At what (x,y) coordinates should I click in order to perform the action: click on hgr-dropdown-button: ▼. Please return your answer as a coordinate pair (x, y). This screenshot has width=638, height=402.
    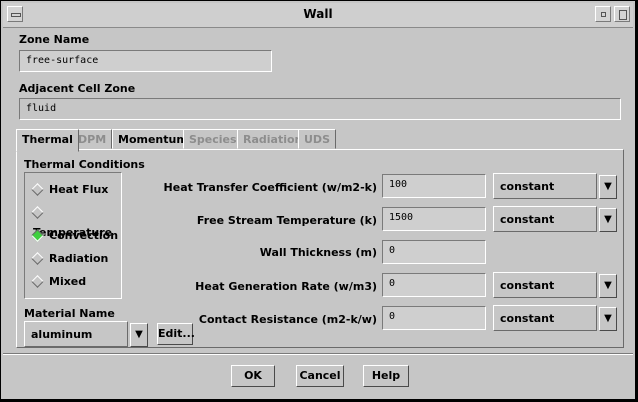
    Looking at the image, I should click on (608, 286).